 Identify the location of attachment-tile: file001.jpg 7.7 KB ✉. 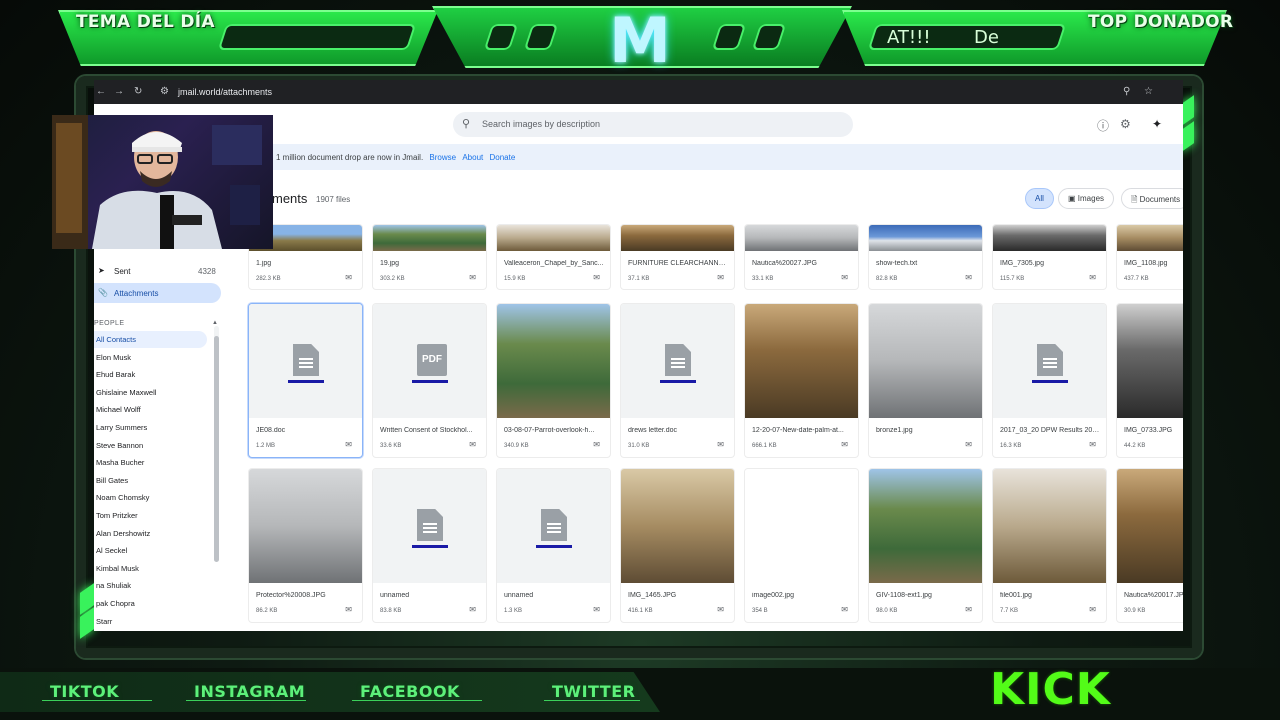
(1049, 545).